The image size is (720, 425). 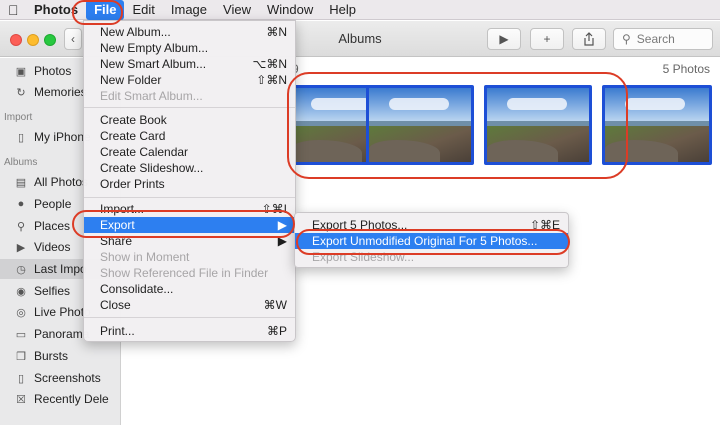 What do you see at coordinates (189, 80) in the screenshot?
I see `menu-item-new-folder: New Folder ⇧⌘N` at bounding box center [189, 80].